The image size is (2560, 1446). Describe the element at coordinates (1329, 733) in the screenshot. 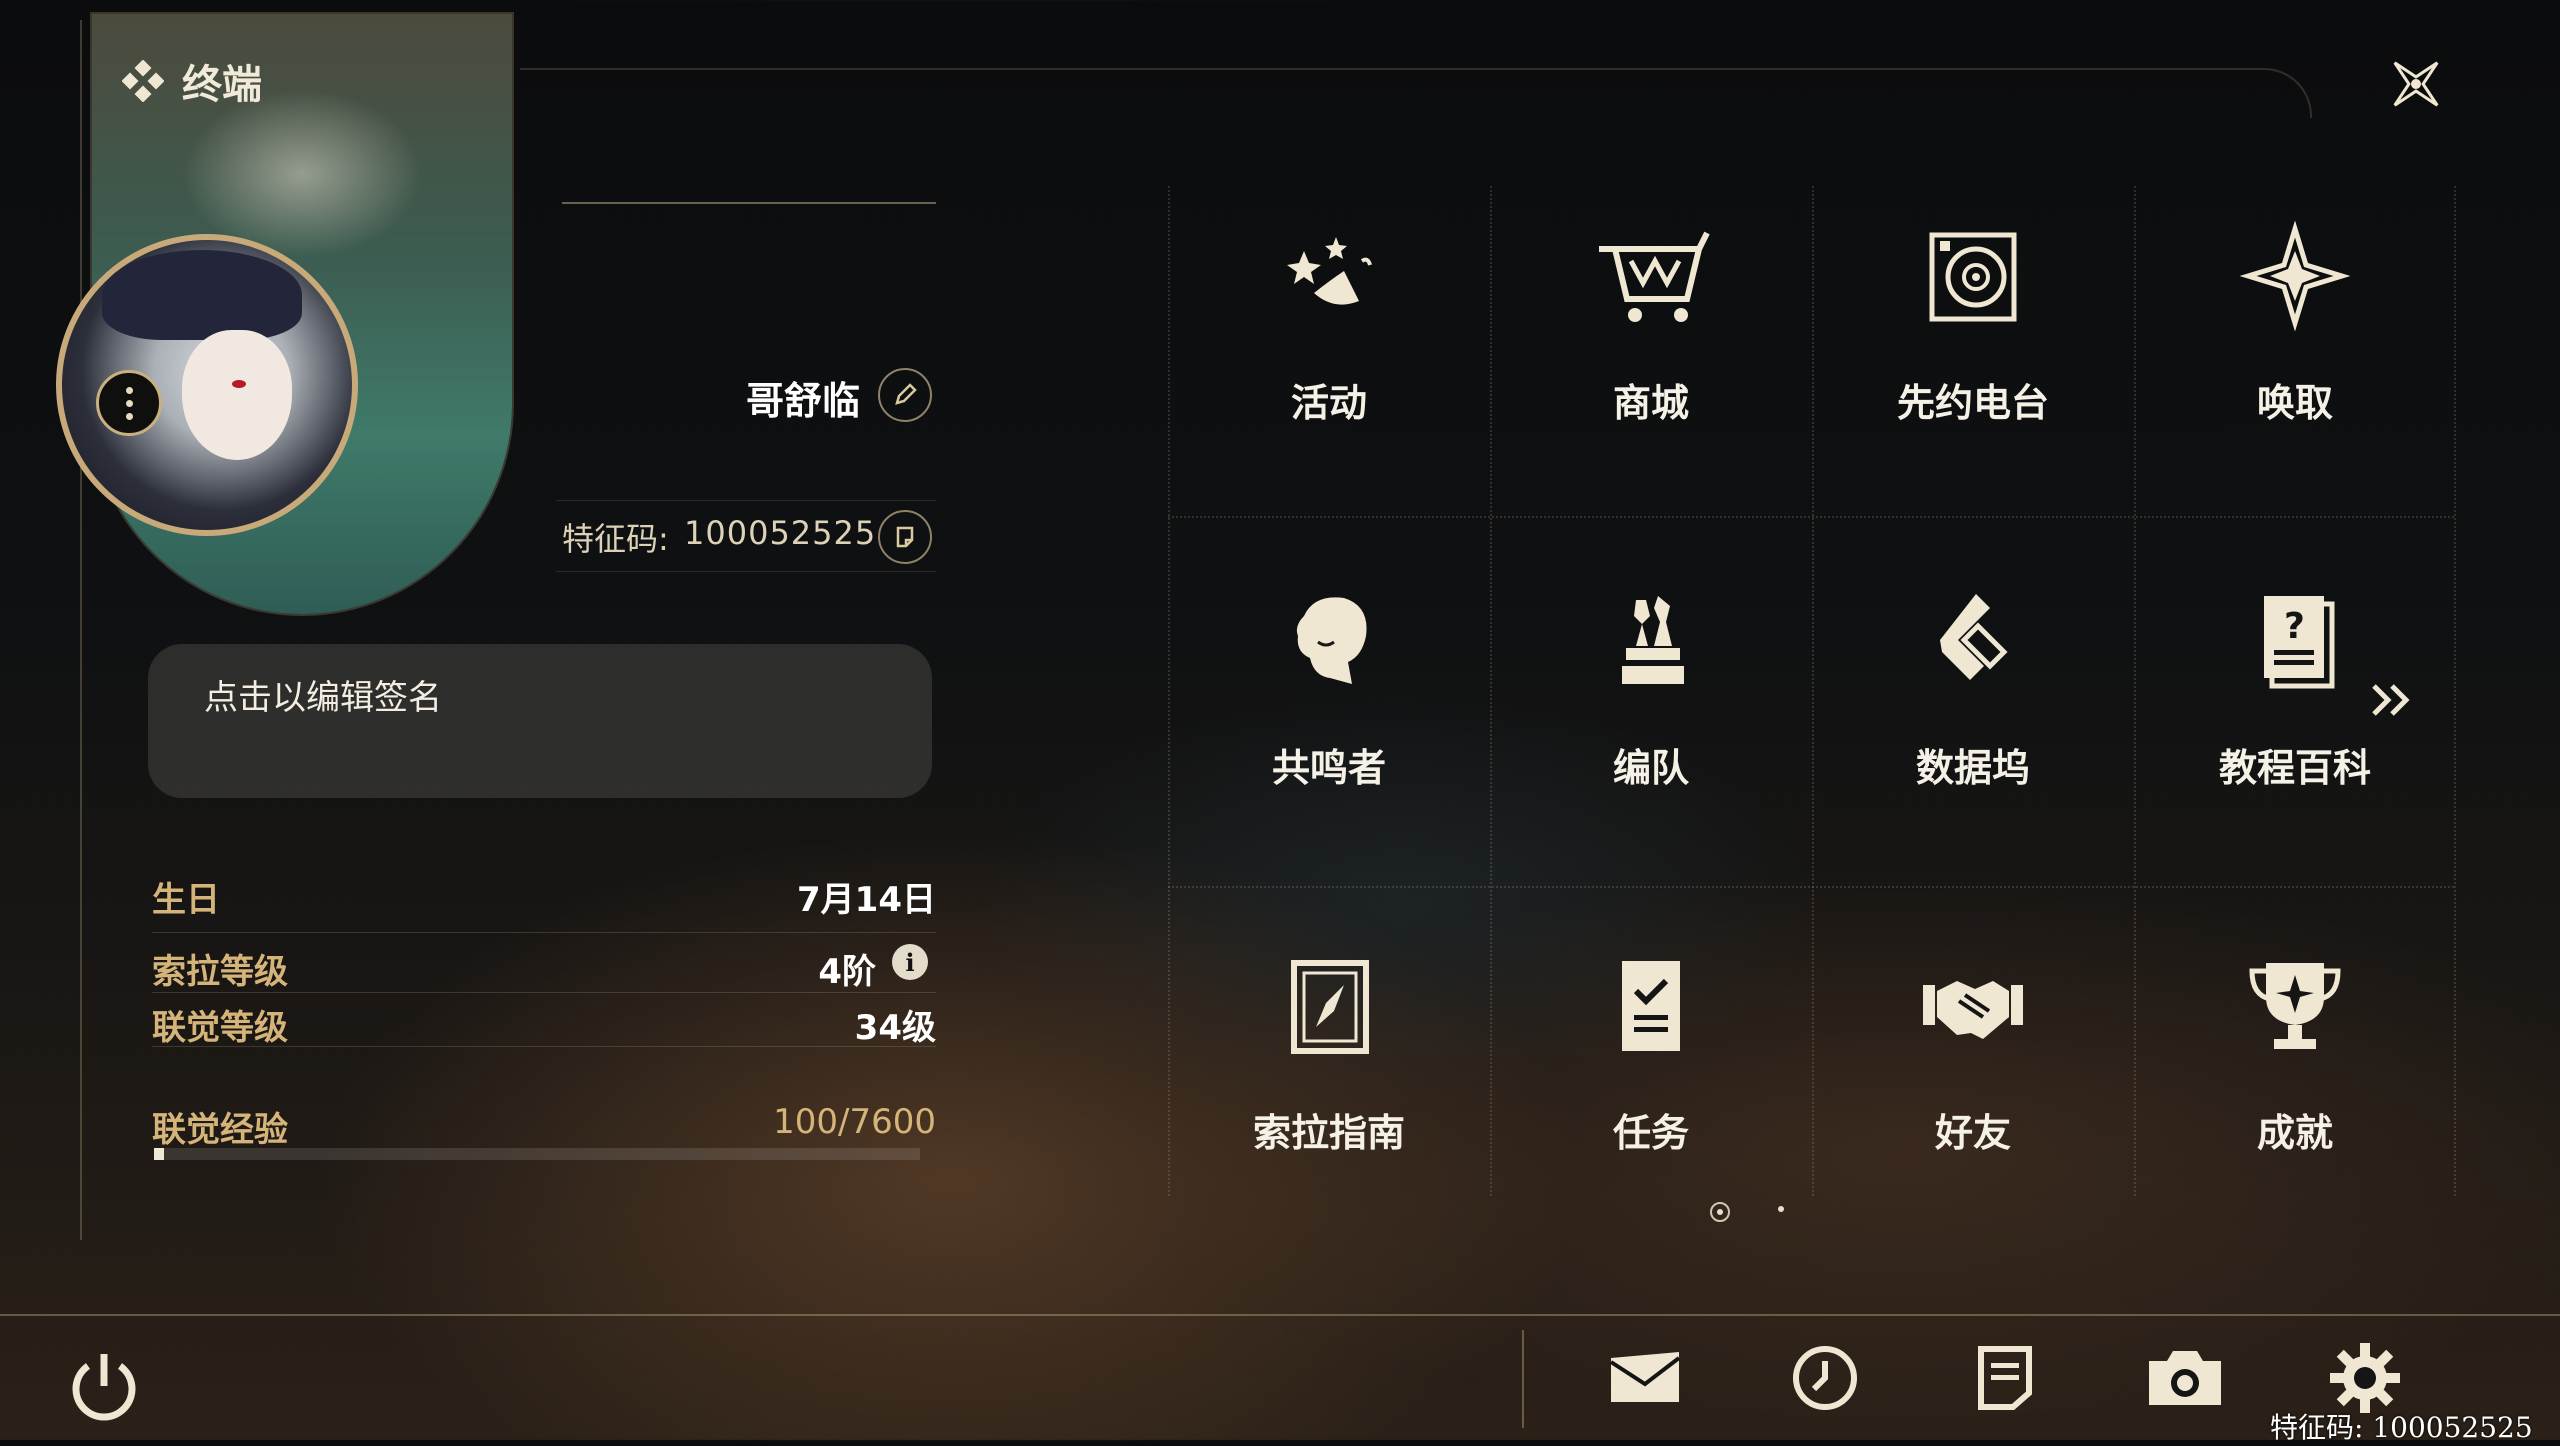

I see `menu-item-resonators: 共鸣者` at that location.